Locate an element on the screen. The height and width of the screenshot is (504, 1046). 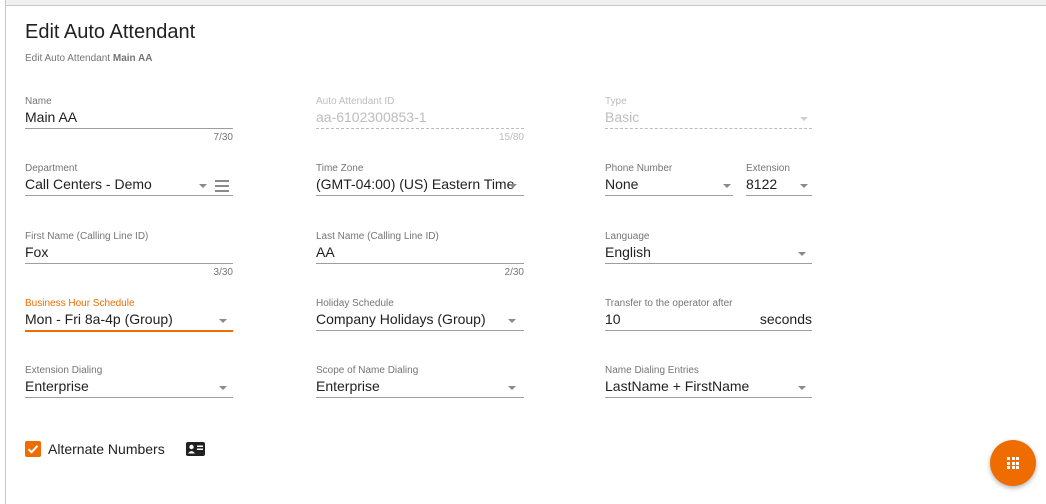
window-frame-left is located at coordinates (3, 252).